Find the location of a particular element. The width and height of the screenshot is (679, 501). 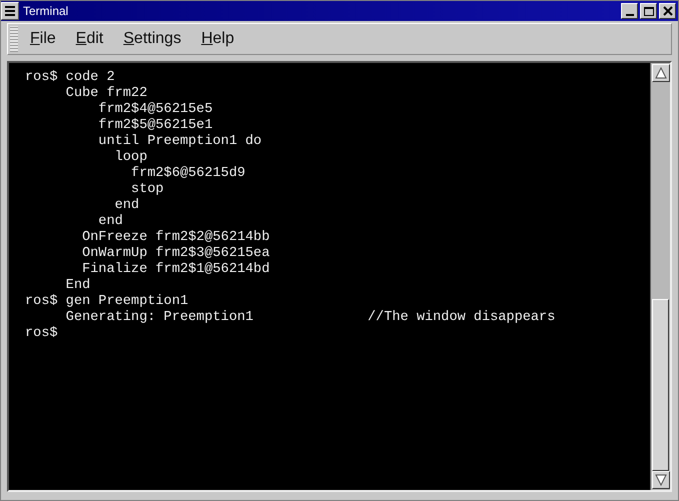

up-arrow-icon is located at coordinates (661, 73).